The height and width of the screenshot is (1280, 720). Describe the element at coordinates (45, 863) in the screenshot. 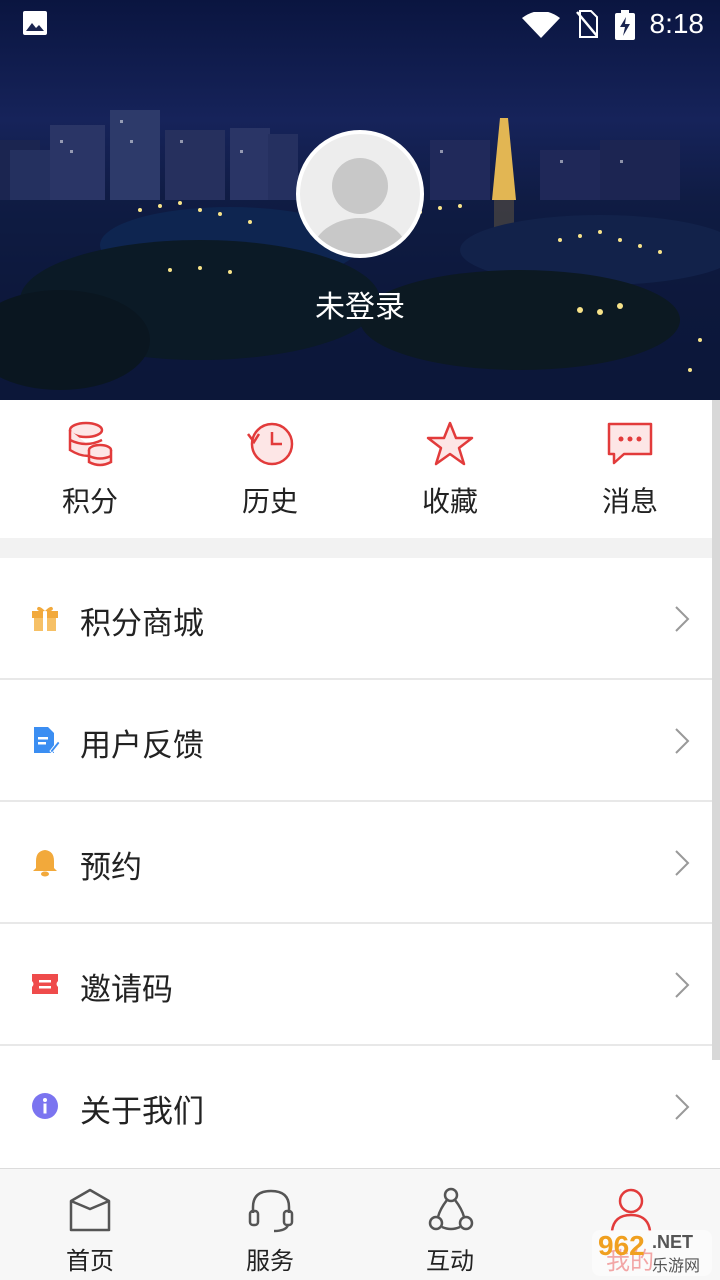

I see `bell-icon` at that location.